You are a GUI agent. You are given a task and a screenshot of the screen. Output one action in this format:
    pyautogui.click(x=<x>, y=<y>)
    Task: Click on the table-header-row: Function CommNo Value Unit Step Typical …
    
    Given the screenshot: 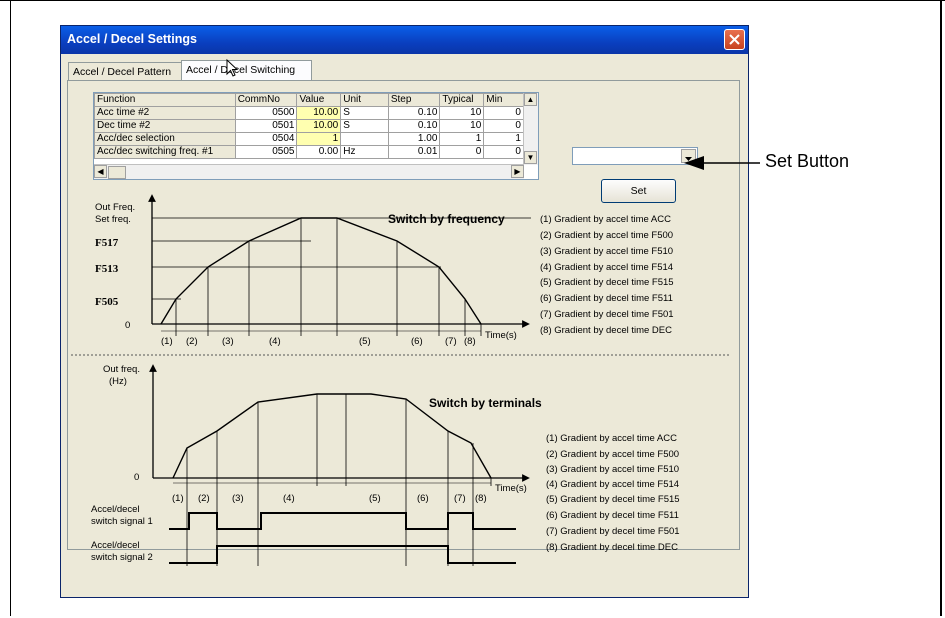 What is the action you would take?
    pyautogui.click(x=316, y=100)
    